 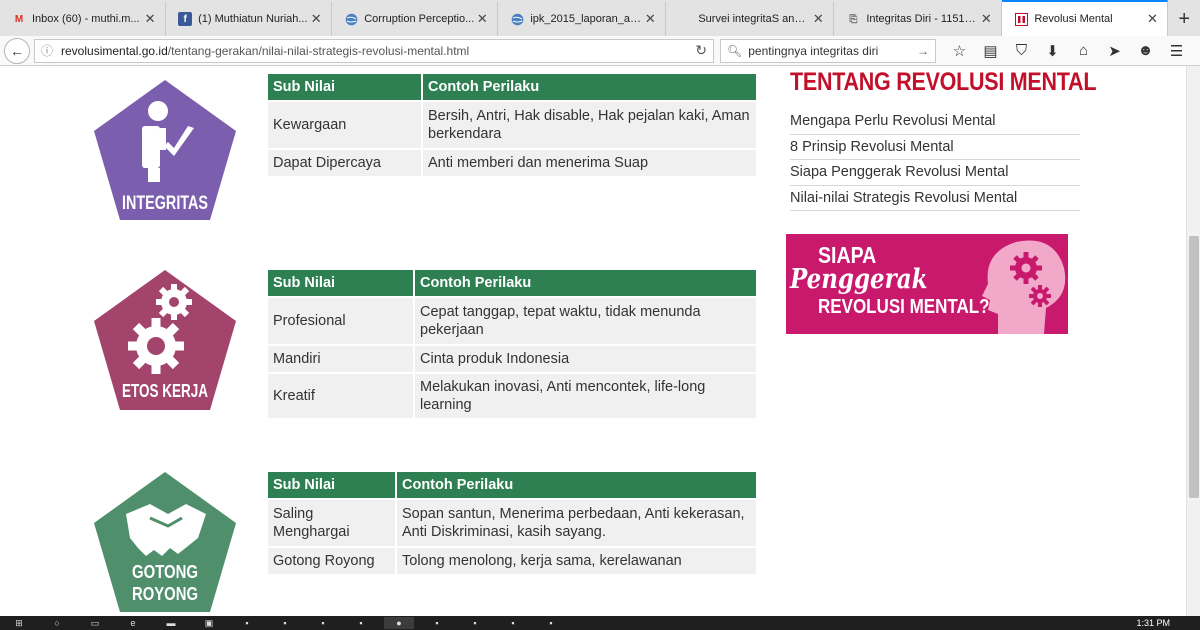 I want to click on badge-label-line2: ROYONG, so click(x=165, y=594).